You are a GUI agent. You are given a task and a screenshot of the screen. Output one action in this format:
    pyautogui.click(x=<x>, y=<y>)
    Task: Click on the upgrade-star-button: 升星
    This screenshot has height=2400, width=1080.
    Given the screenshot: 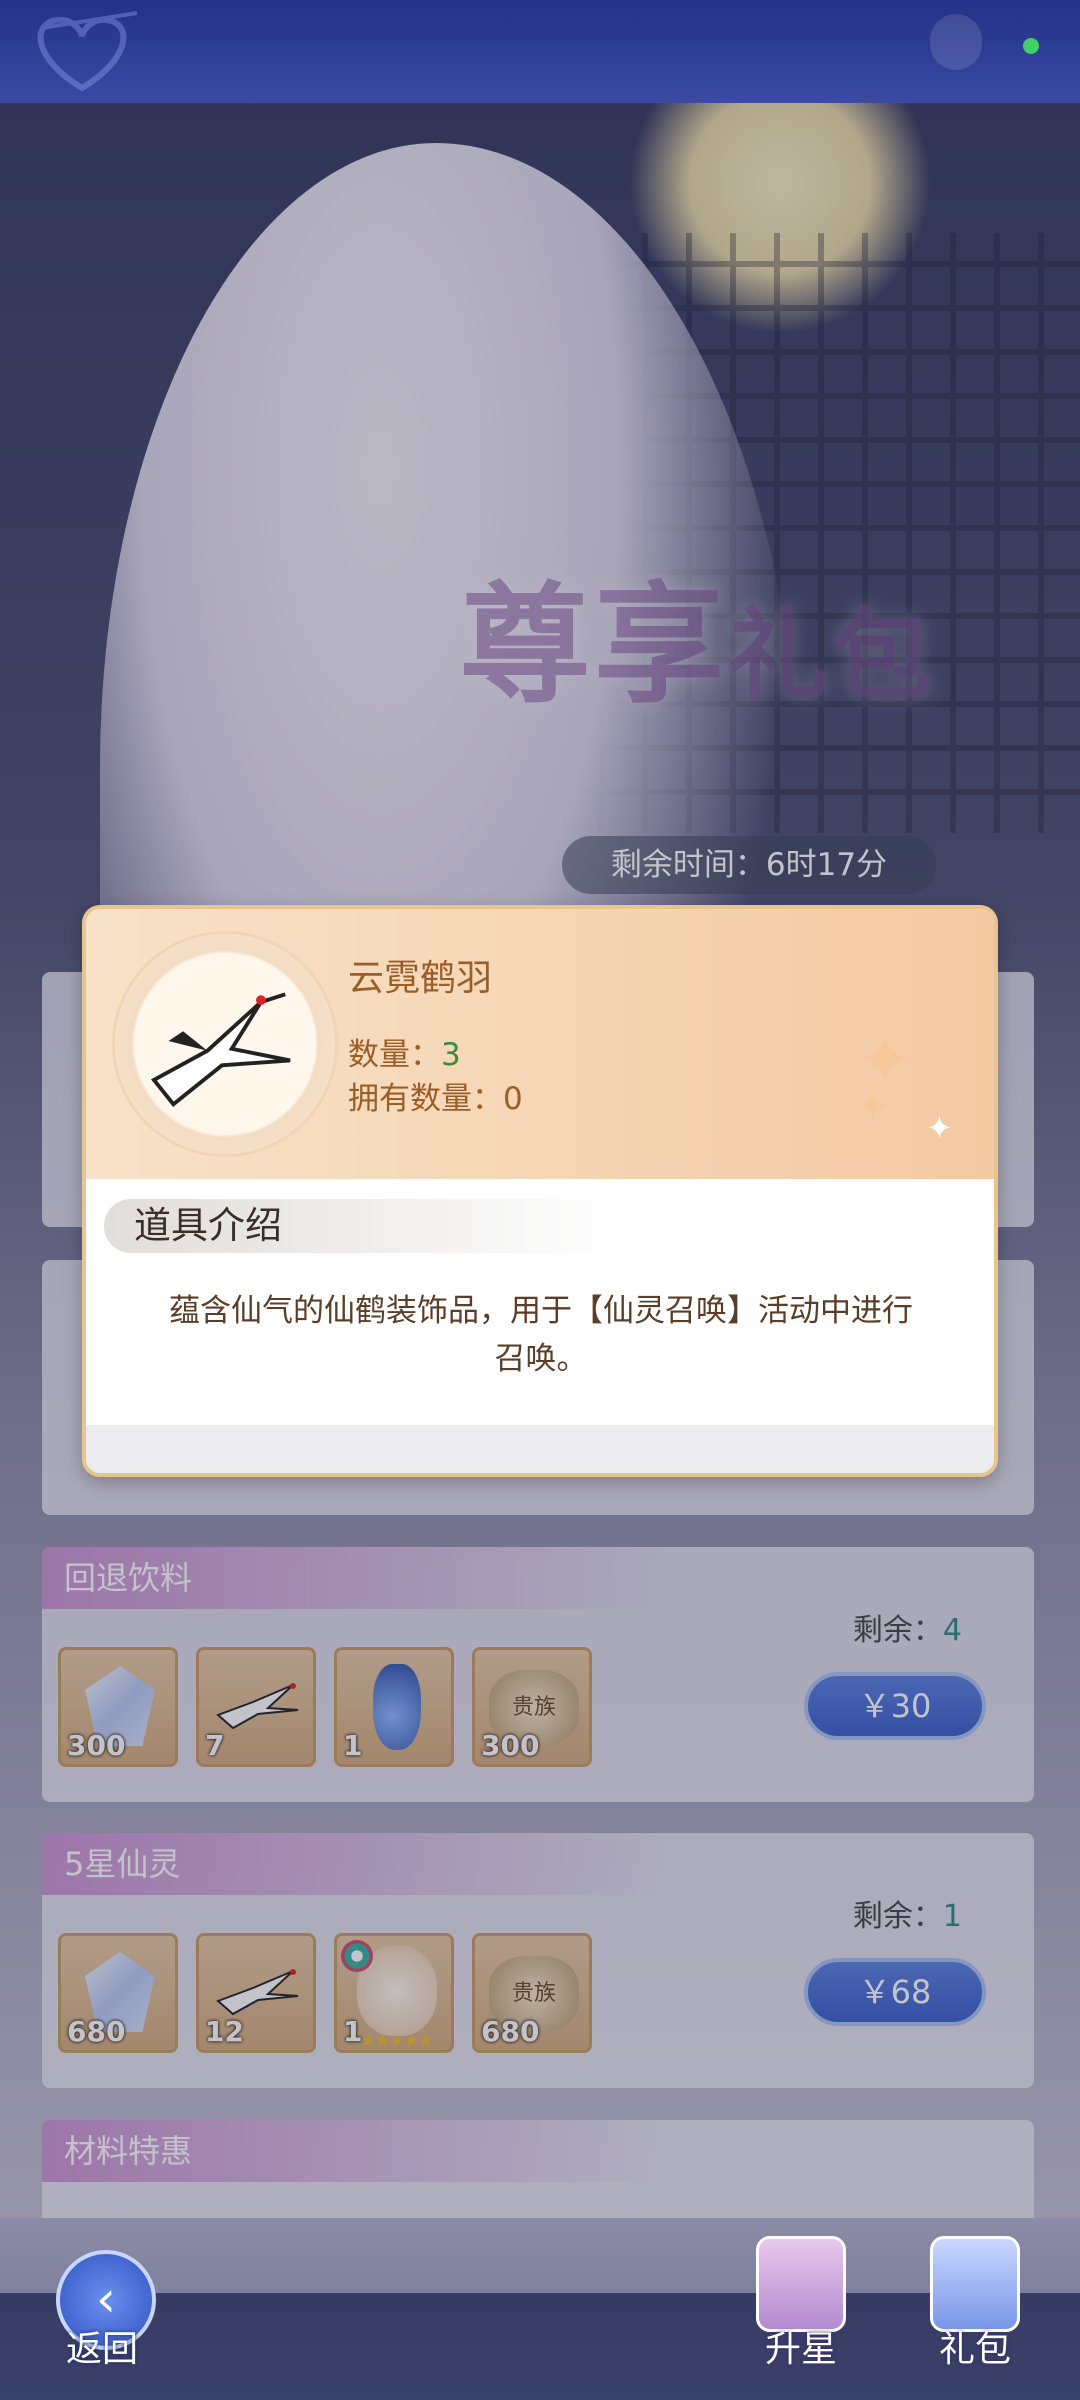 What is the action you would take?
    pyautogui.click(x=801, y=2307)
    